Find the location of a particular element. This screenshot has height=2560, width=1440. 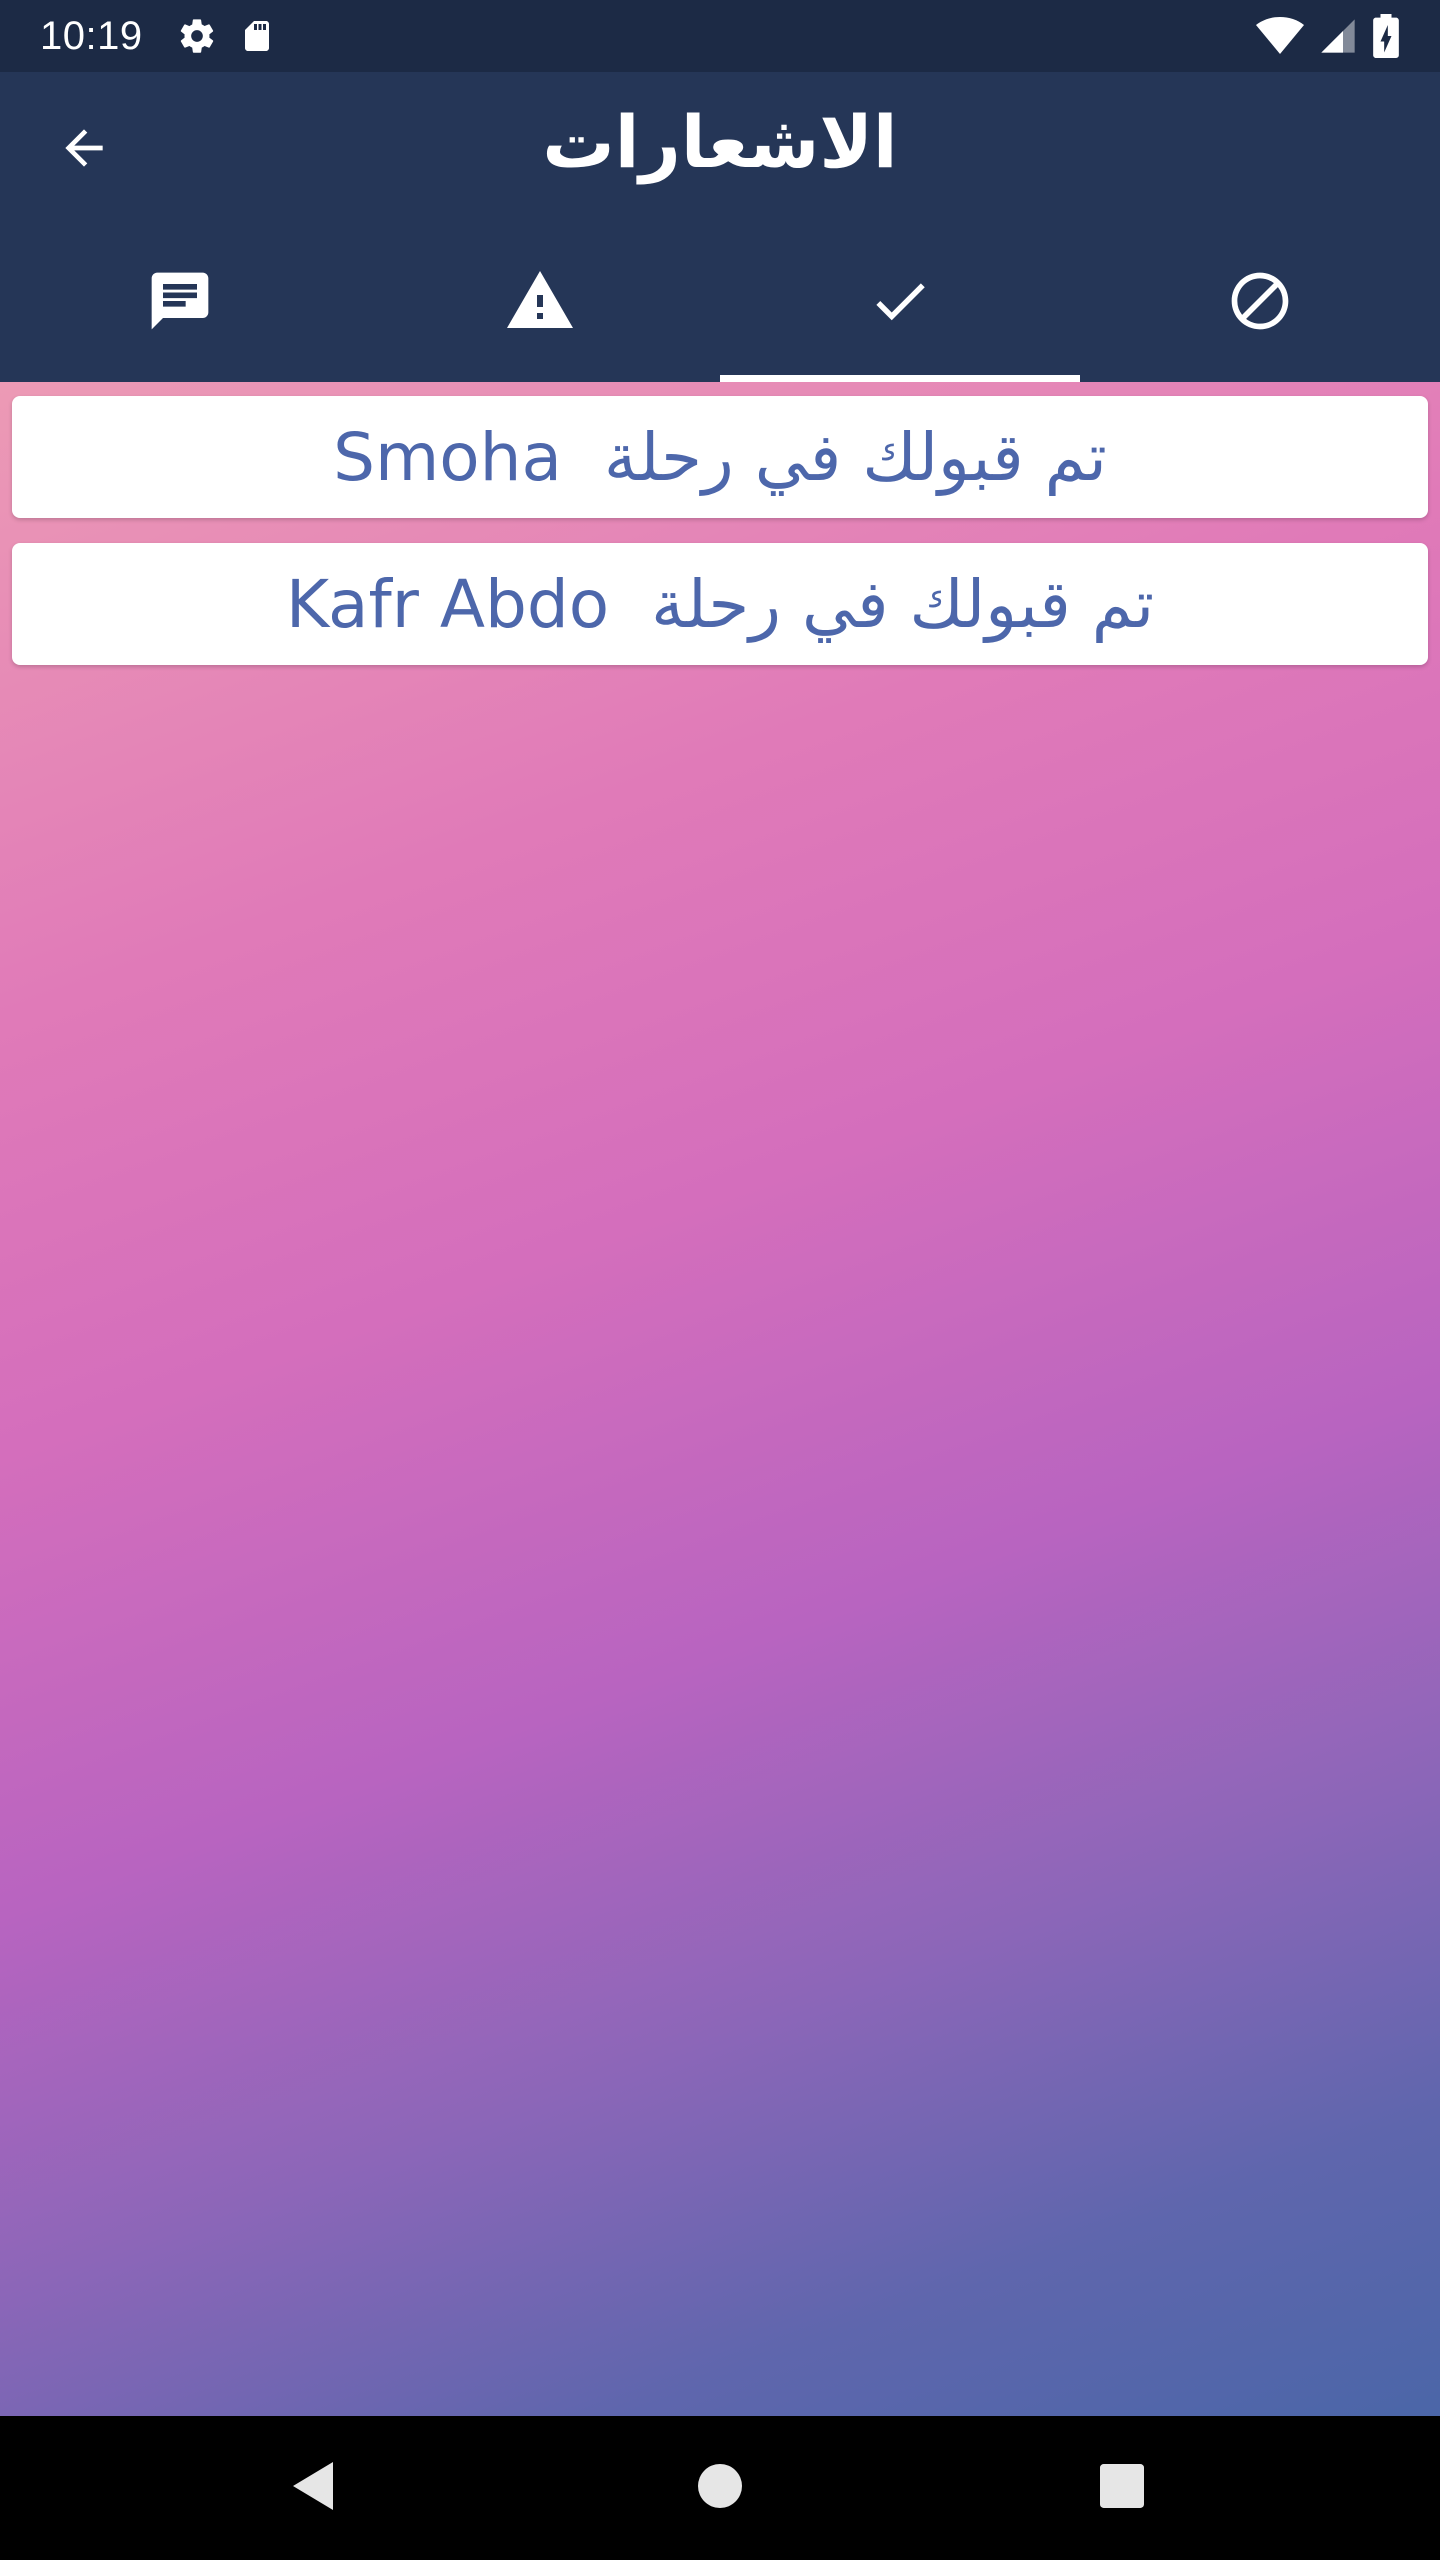

tab-accepted is located at coordinates (900, 303).